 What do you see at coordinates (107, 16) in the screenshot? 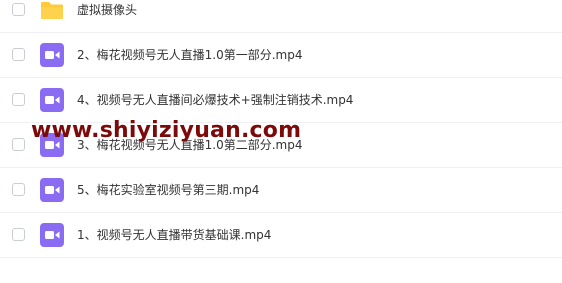
I see `file-name: 虚拟摄像头` at bounding box center [107, 16].